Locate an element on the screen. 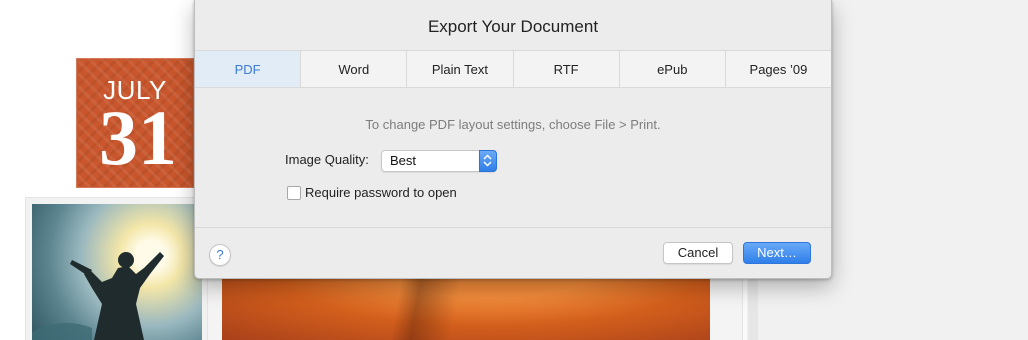 Image resolution: width=1028 pixels, height=340 pixels. tab-plain-text: Plain Text is located at coordinates (460, 69).